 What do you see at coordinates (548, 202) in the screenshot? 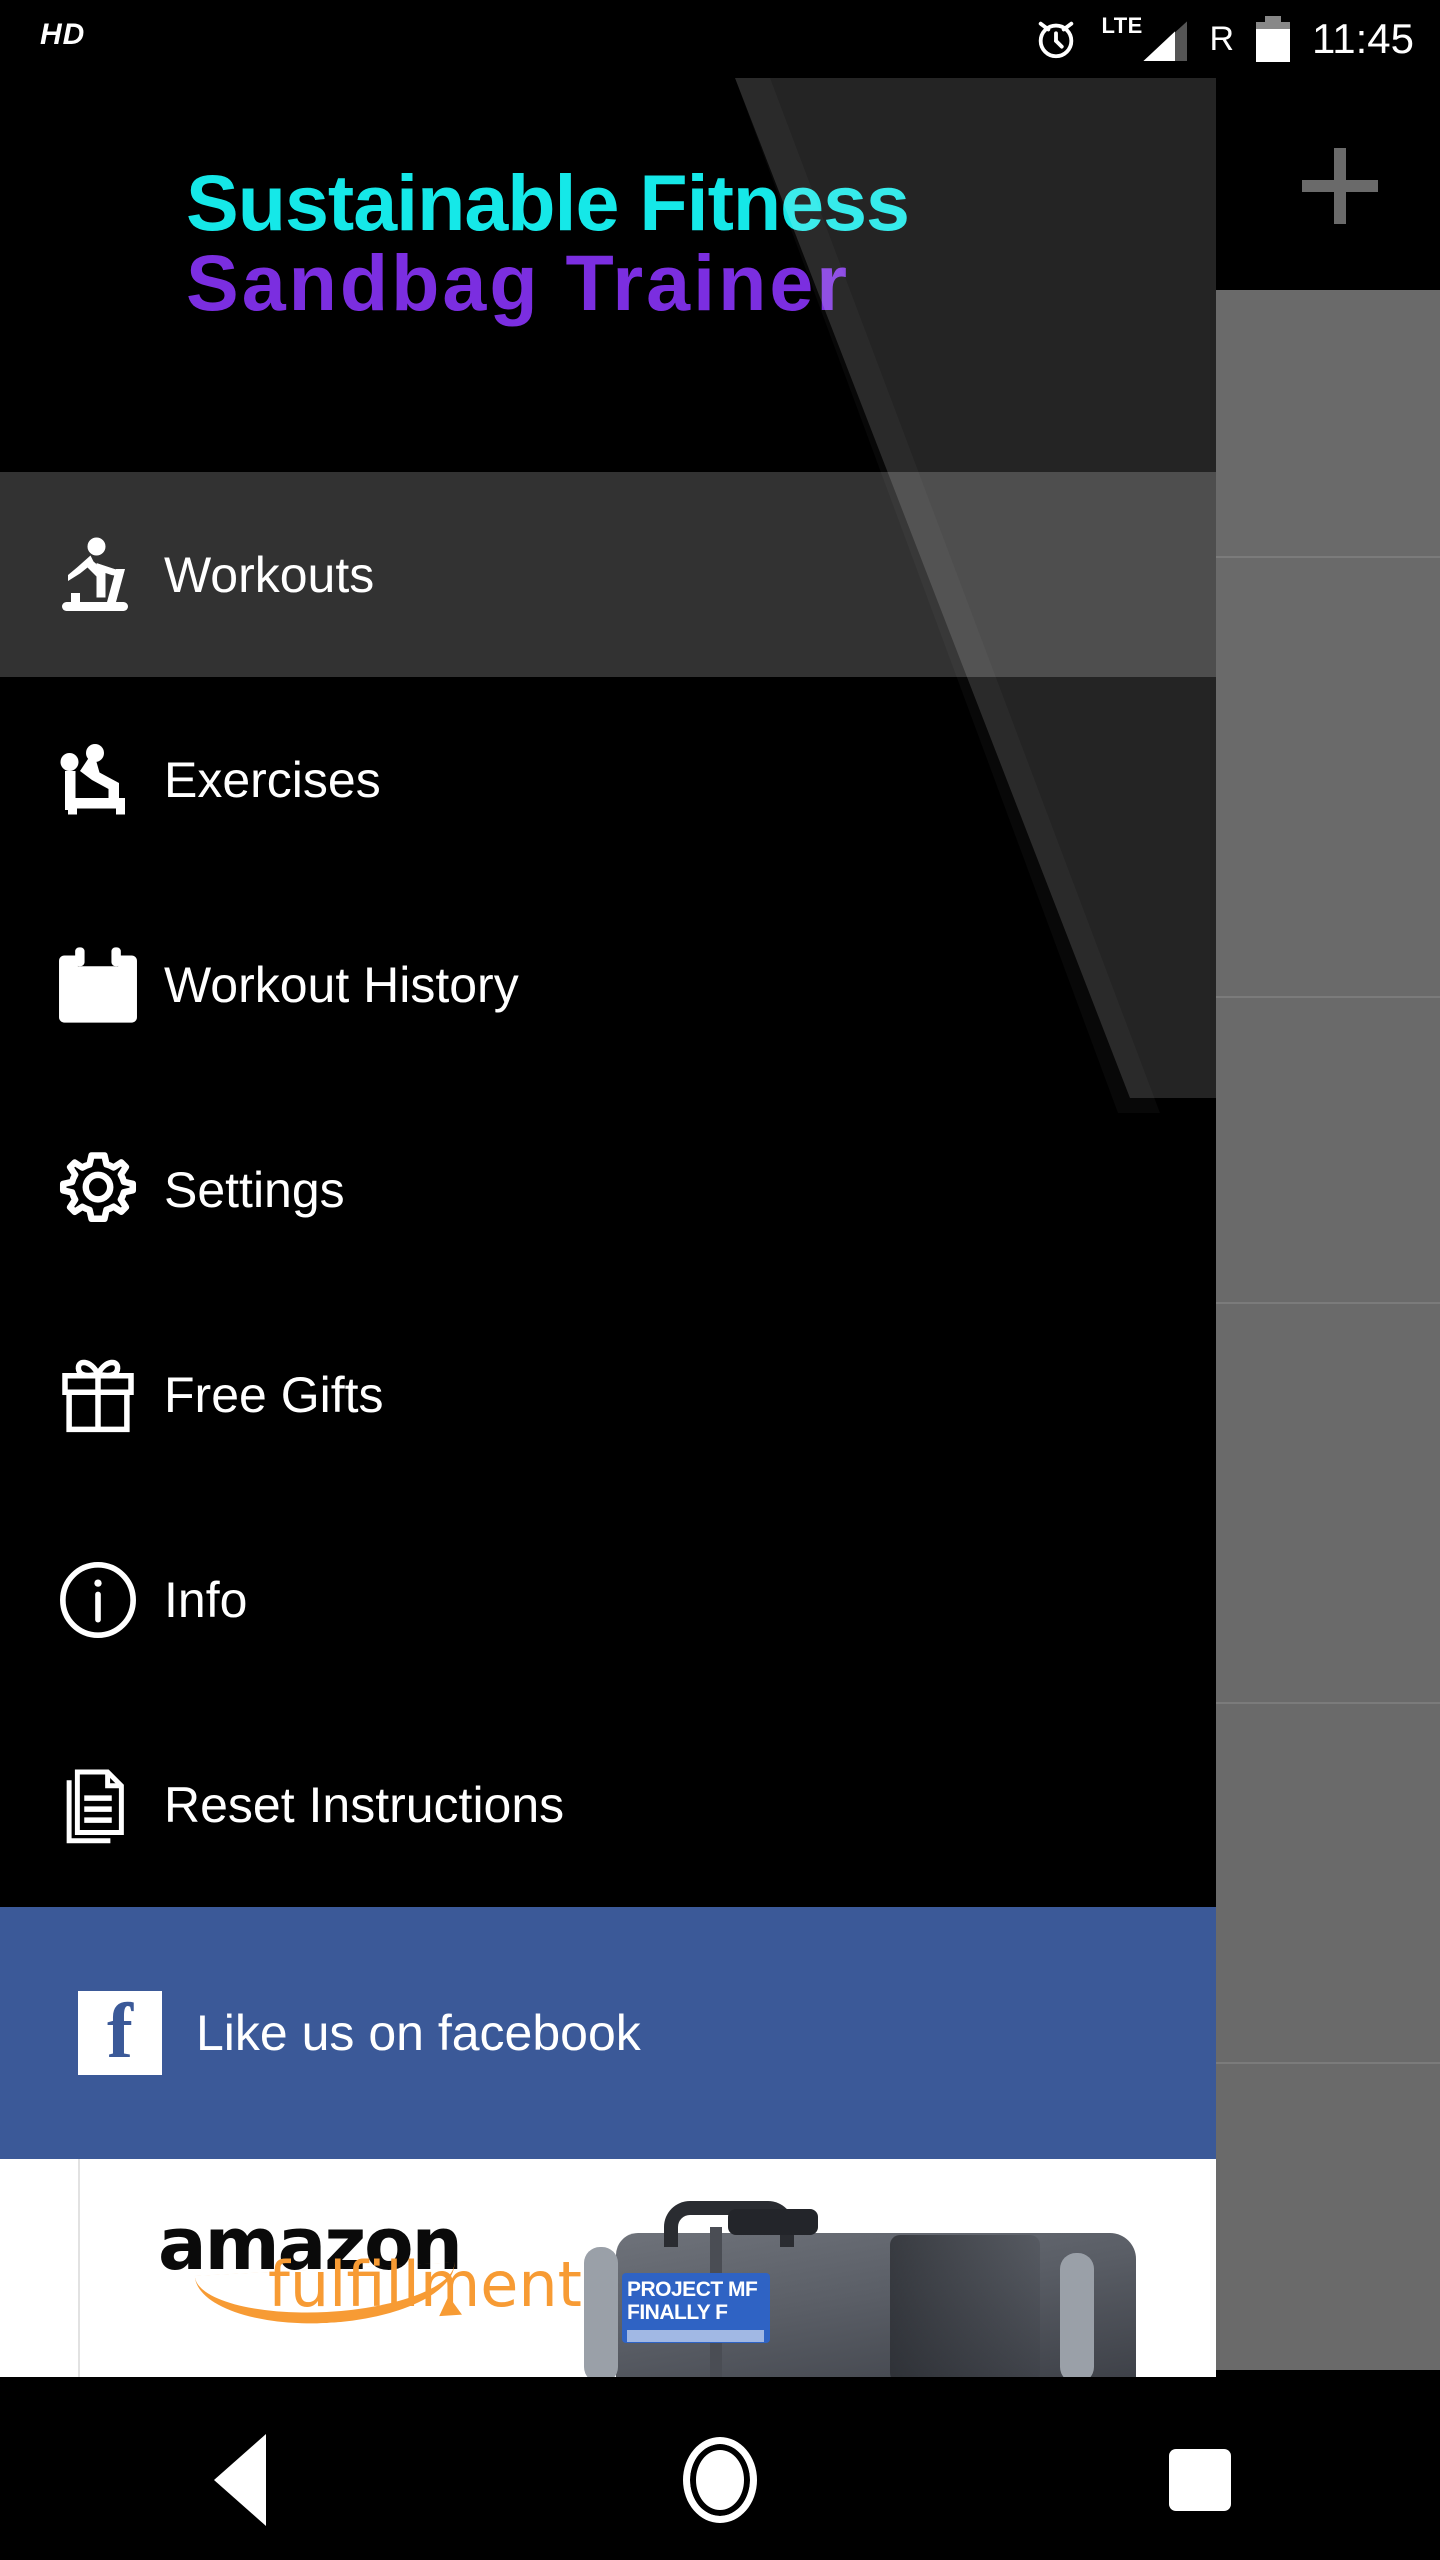
I see `brand-line-1: Sustainable Fitness` at bounding box center [548, 202].